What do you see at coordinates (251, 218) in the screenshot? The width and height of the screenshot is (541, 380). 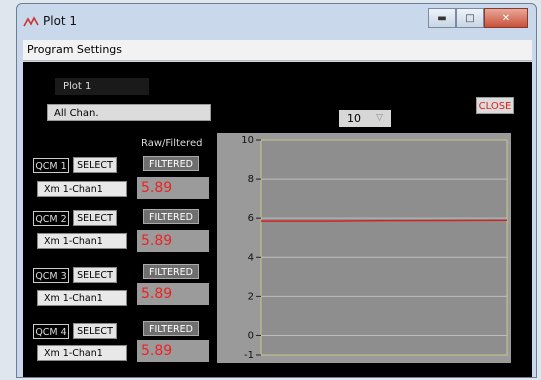 I see `y-tick-label-2: 6` at bounding box center [251, 218].